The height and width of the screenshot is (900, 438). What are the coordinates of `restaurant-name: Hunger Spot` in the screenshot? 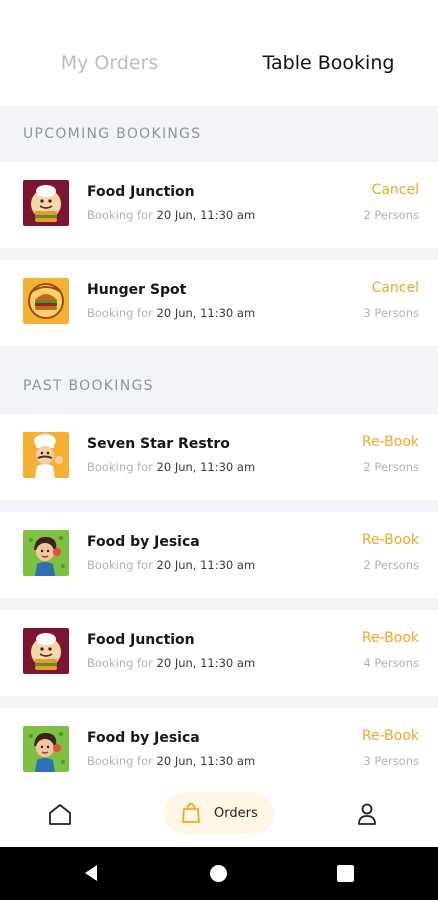 It's located at (137, 290).